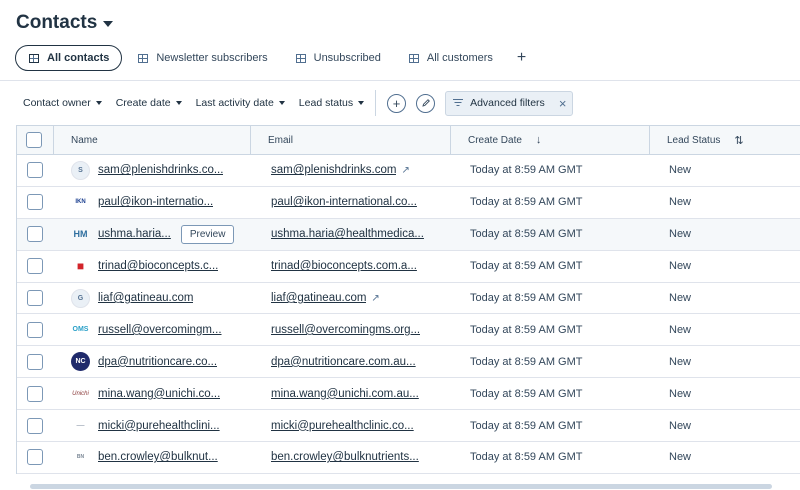  What do you see at coordinates (149, 103) in the screenshot?
I see `create-date-filter: Create date` at bounding box center [149, 103].